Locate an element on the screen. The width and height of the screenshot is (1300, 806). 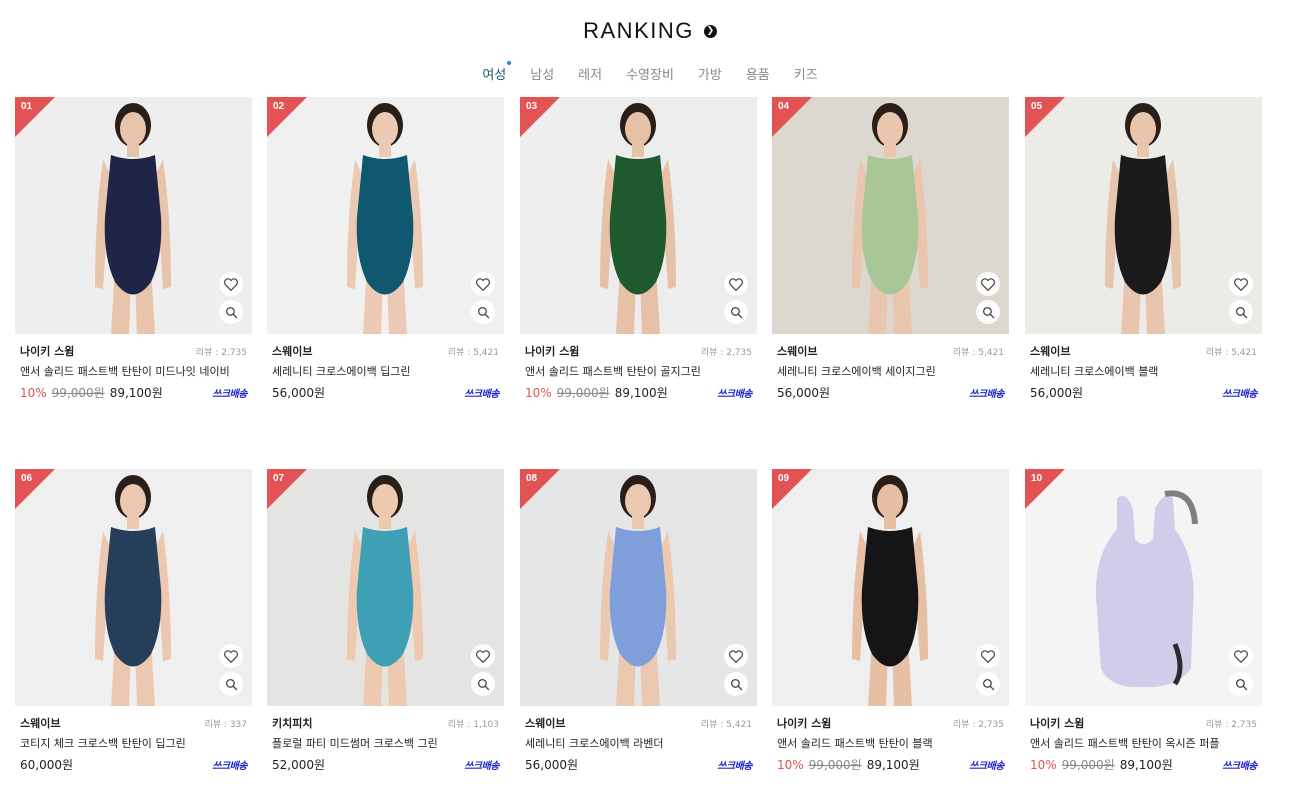
tab-2: 레저 is located at coordinates (590, 73).